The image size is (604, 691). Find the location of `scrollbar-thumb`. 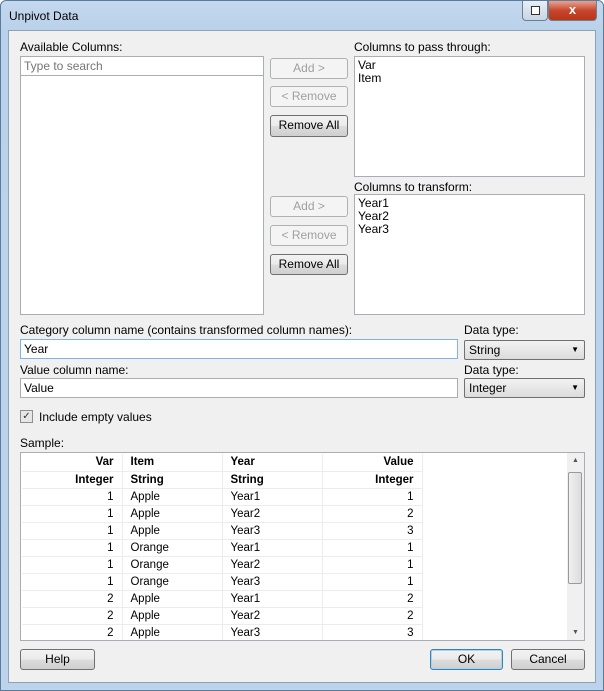

scrollbar-thumb is located at coordinates (575, 528).